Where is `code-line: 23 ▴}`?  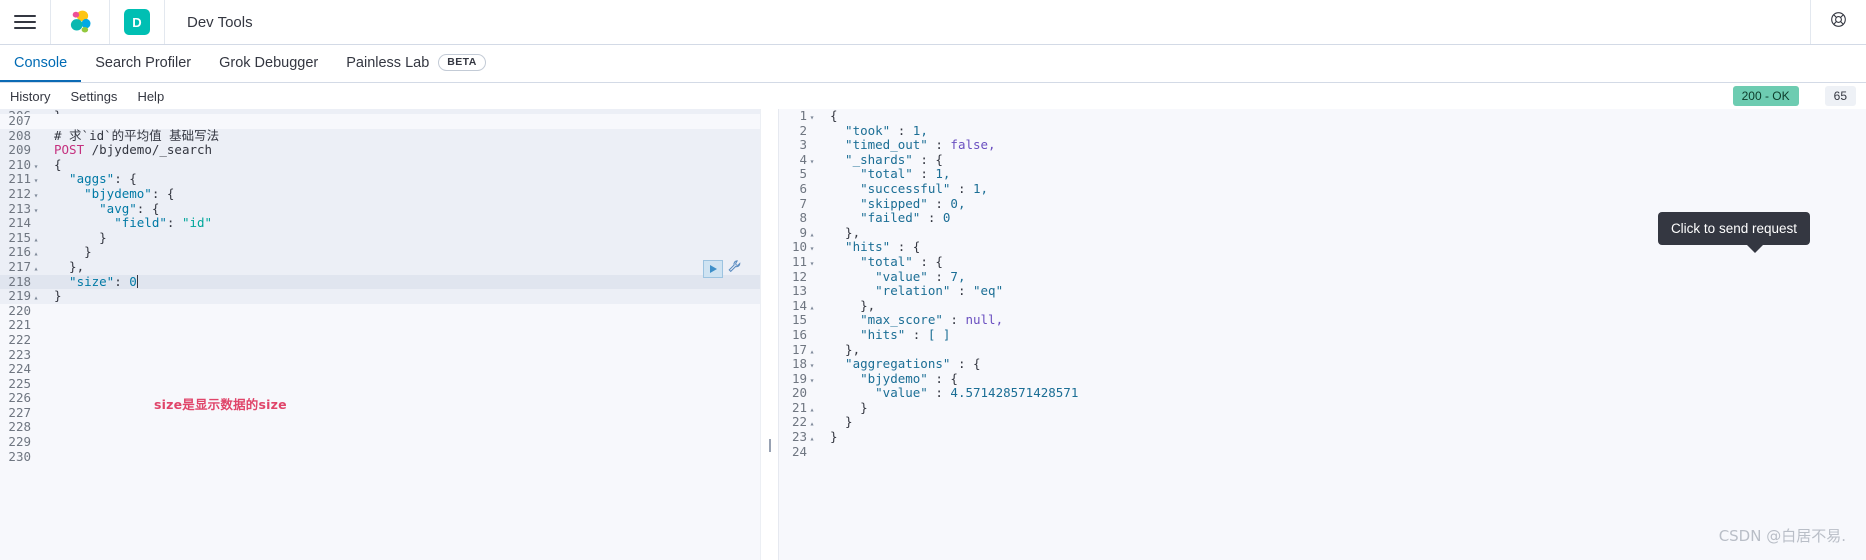 code-line: 23 ▴} is located at coordinates (1322, 437).